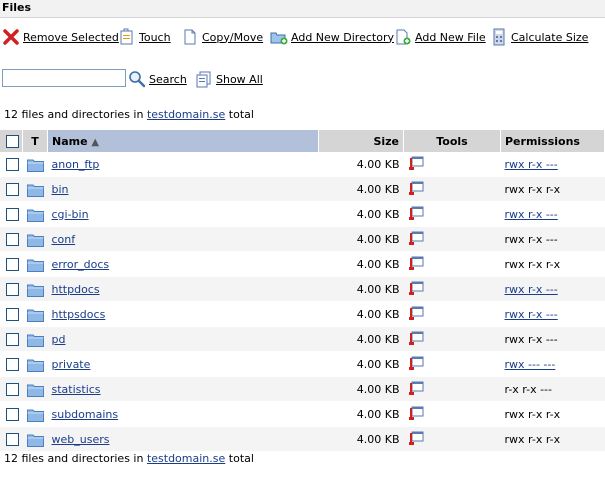 The height and width of the screenshot is (488, 605). I want to click on search-row: Search Show All, so click(302, 79).